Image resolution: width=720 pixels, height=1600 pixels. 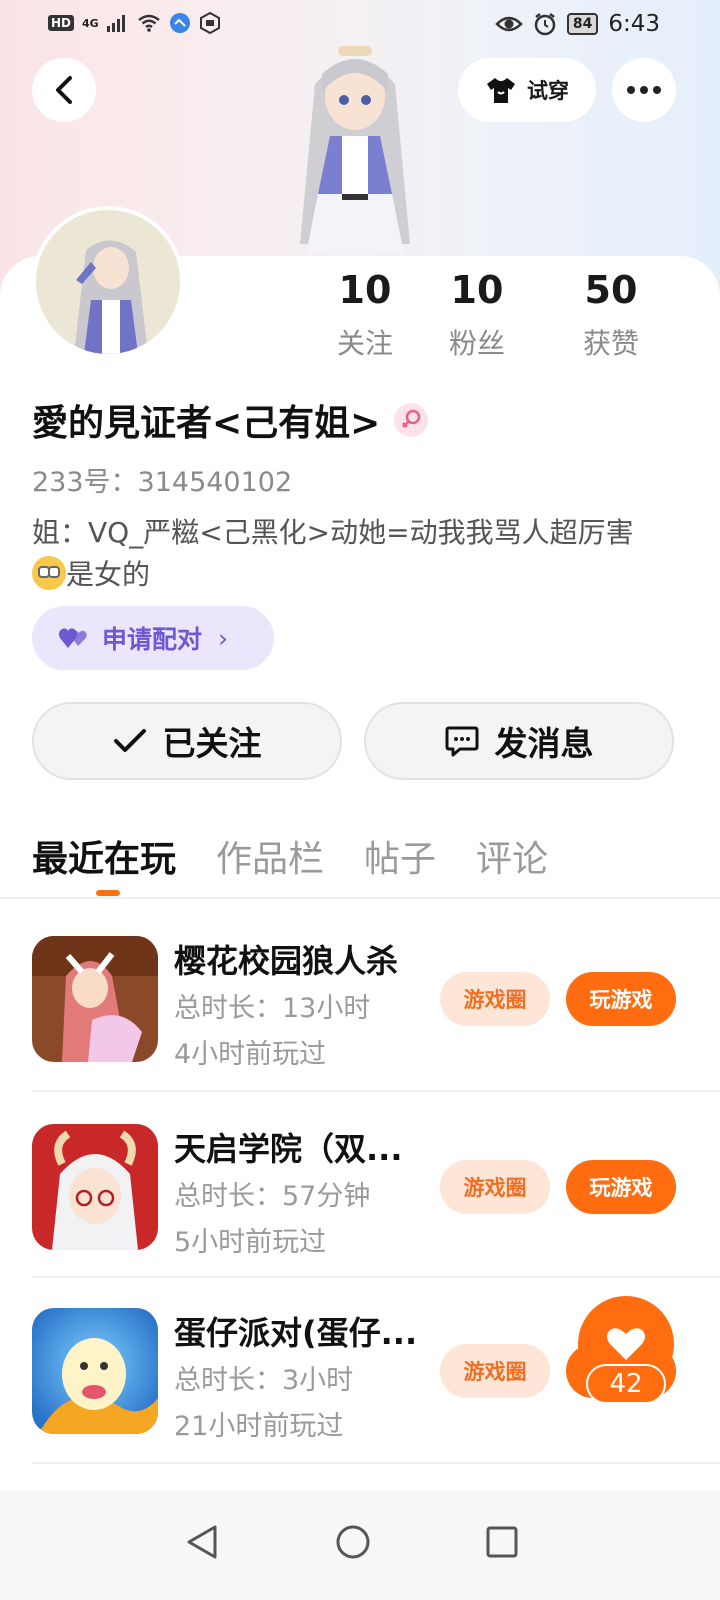 I want to click on eye-roll-emoji-icon, so click(x=49, y=573).